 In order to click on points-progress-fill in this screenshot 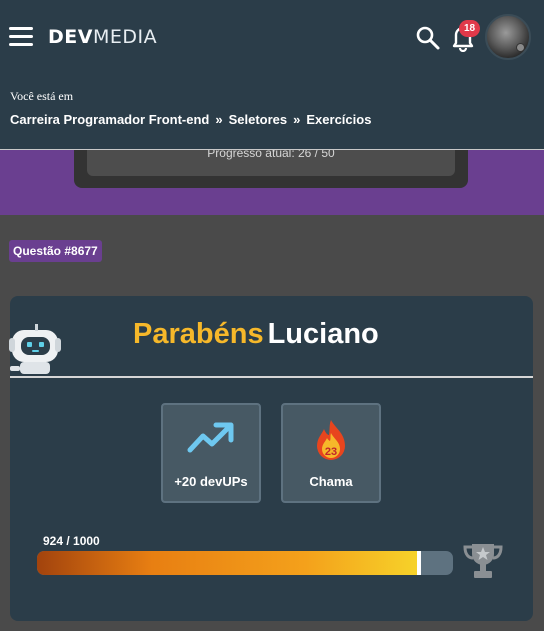, I will do `click(229, 563)`.